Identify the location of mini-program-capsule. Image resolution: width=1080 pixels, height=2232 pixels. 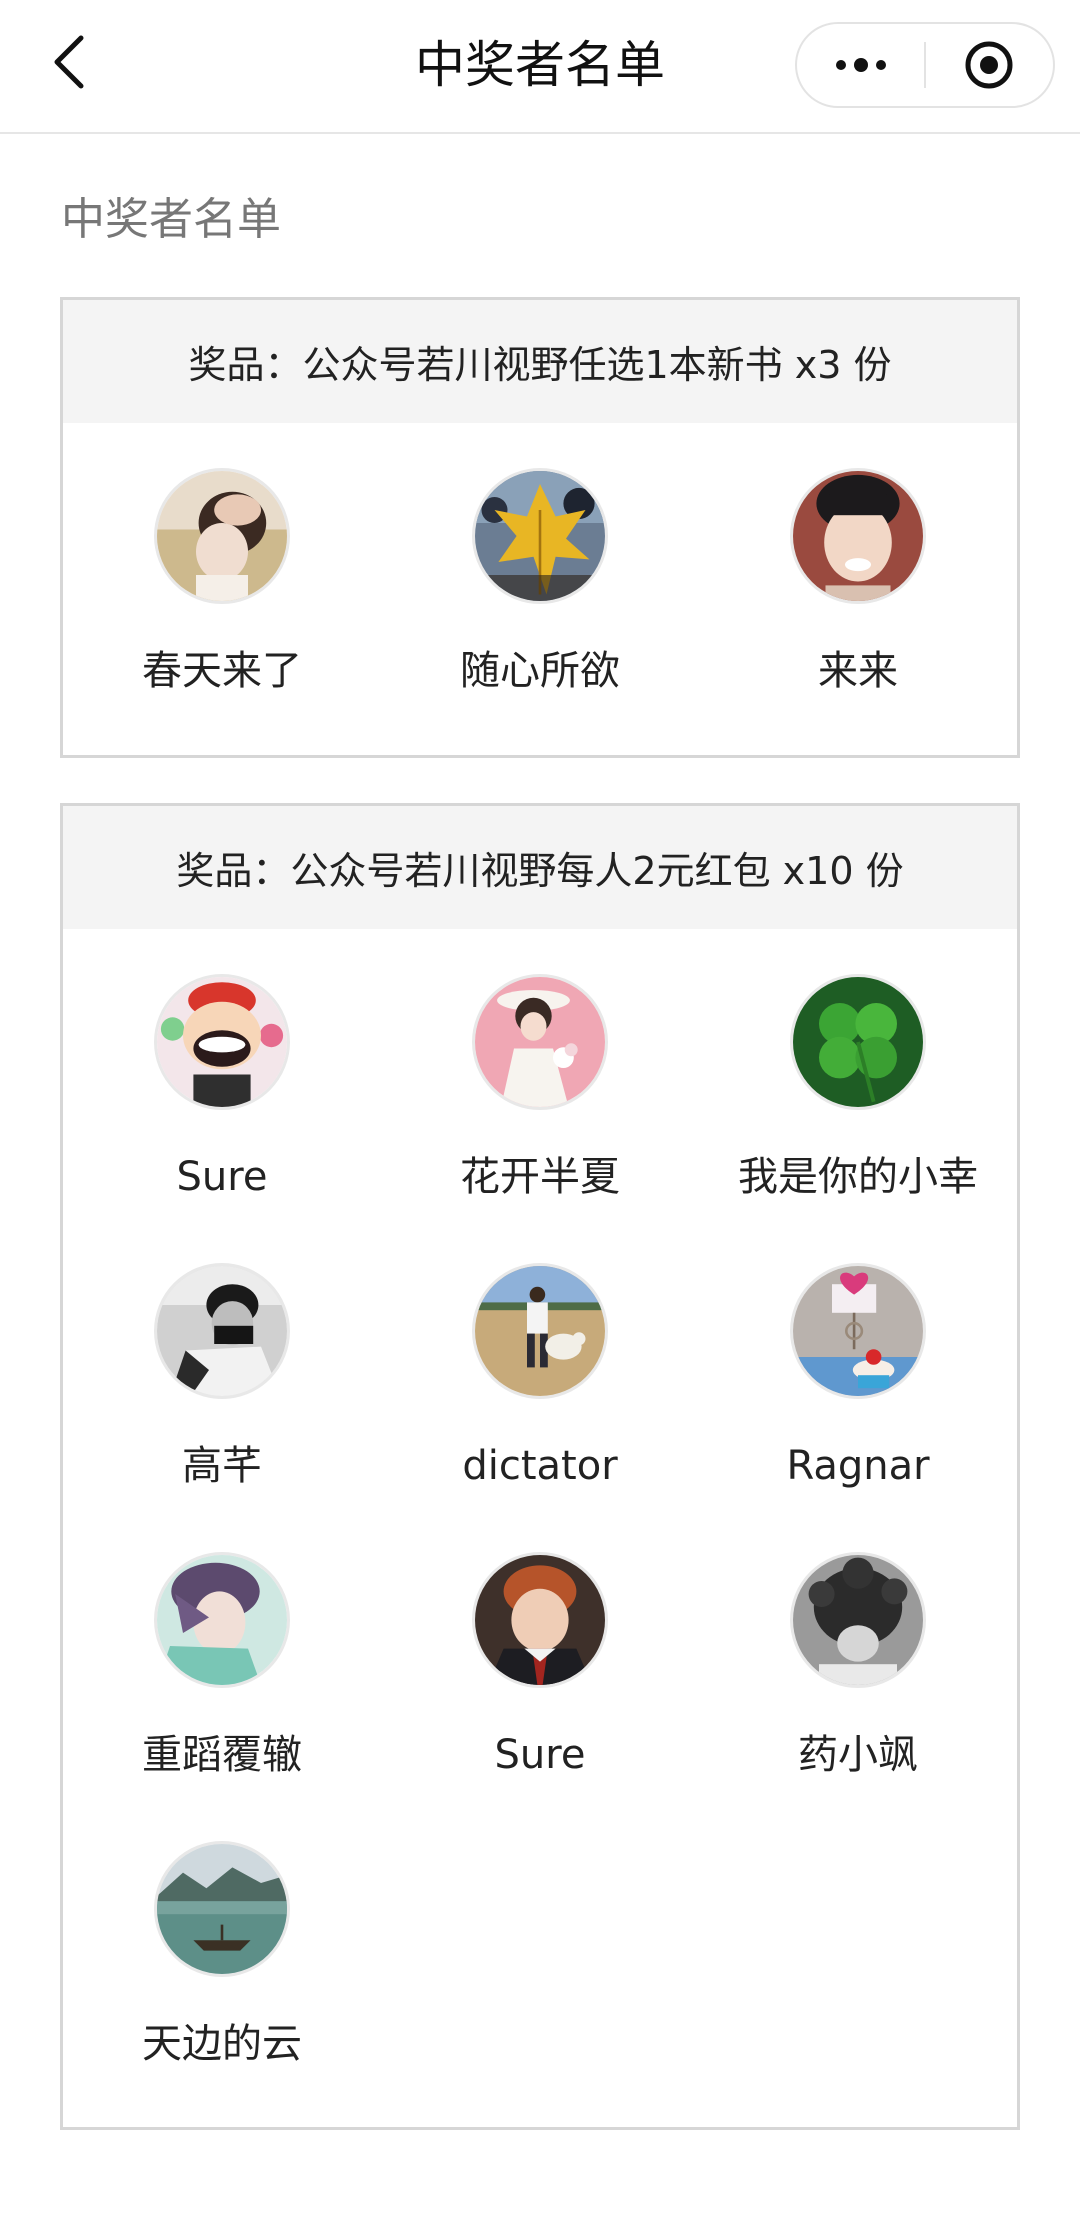
(925, 65).